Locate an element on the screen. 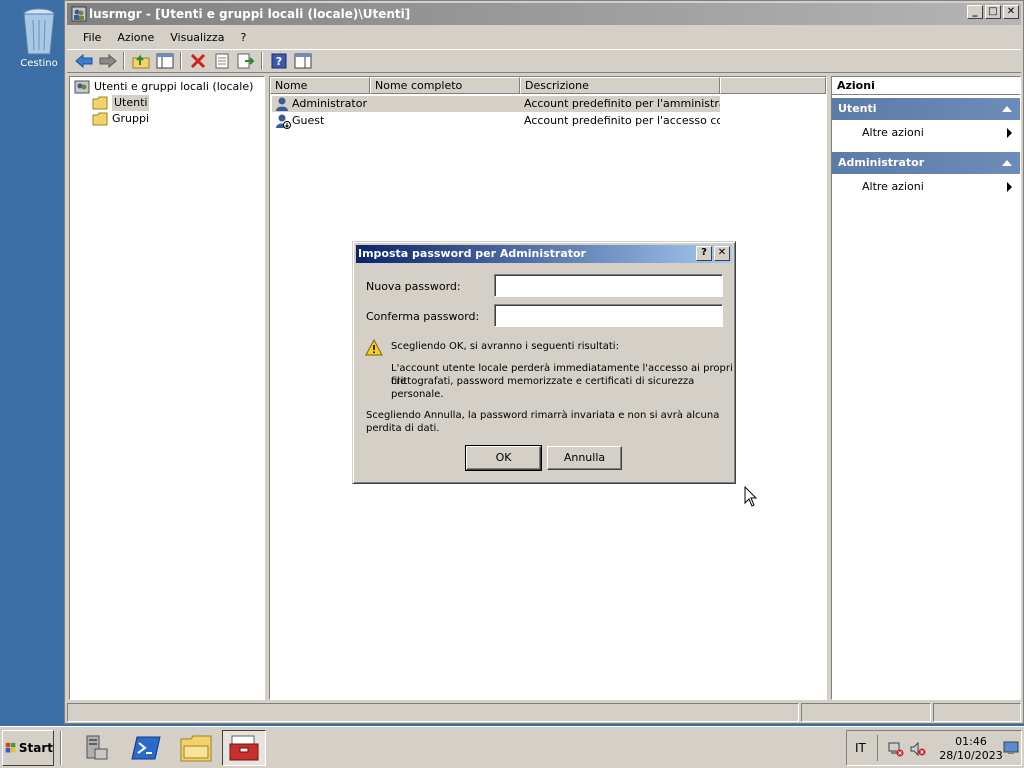 Image resolution: width=1024 pixels, height=768 pixels. system-tray: IT 01:46 28/10/2023 is located at coordinates (934, 748).